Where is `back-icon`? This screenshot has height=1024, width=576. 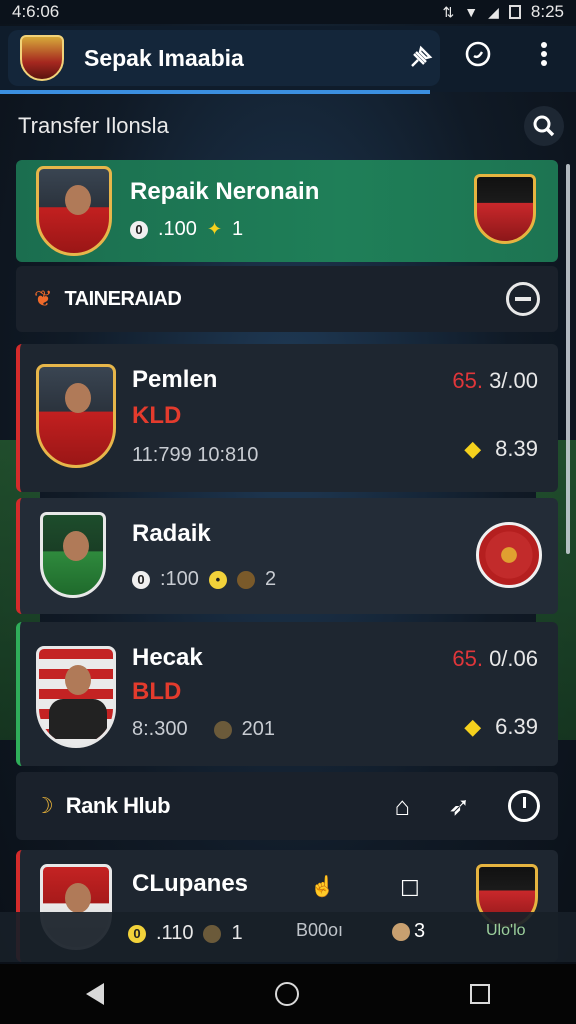 back-icon is located at coordinates (94, 994).